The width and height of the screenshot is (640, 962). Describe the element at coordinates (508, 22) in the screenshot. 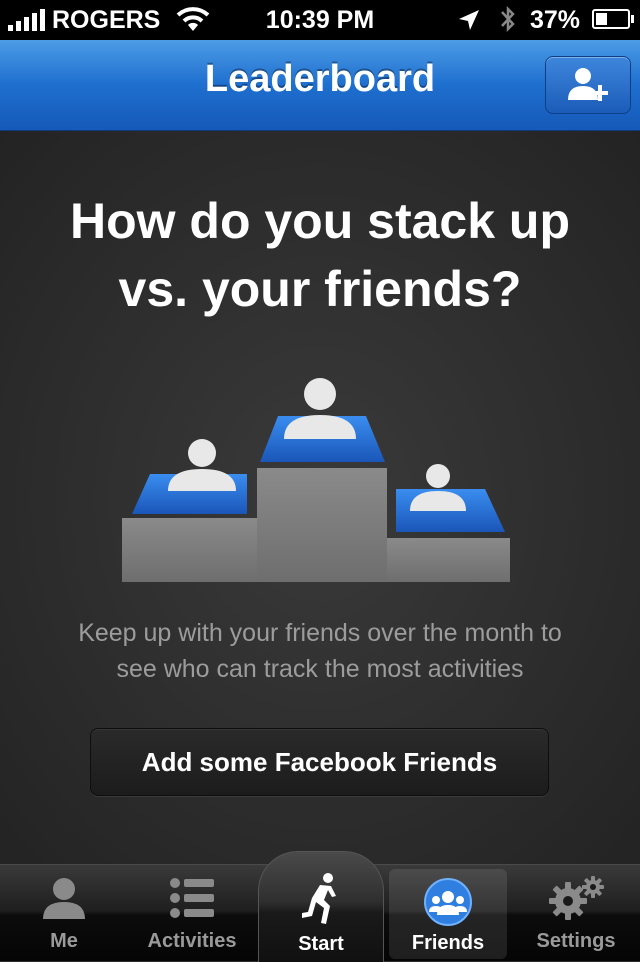

I see `bluetooth-icon` at that location.